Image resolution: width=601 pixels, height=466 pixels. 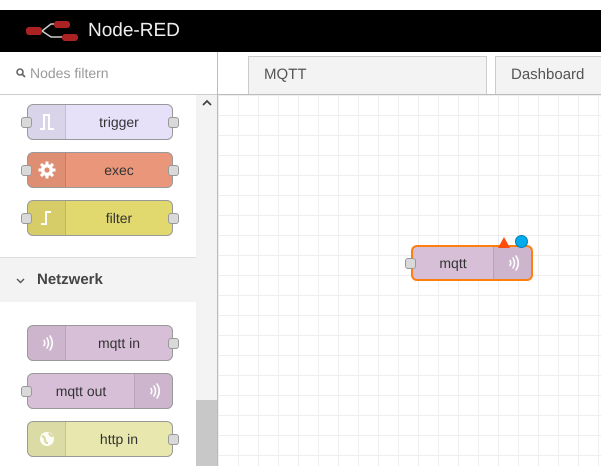 What do you see at coordinates (20, 280) in the screenshot?
I see `chevron-down-icon` at bounding box center [20, 280].